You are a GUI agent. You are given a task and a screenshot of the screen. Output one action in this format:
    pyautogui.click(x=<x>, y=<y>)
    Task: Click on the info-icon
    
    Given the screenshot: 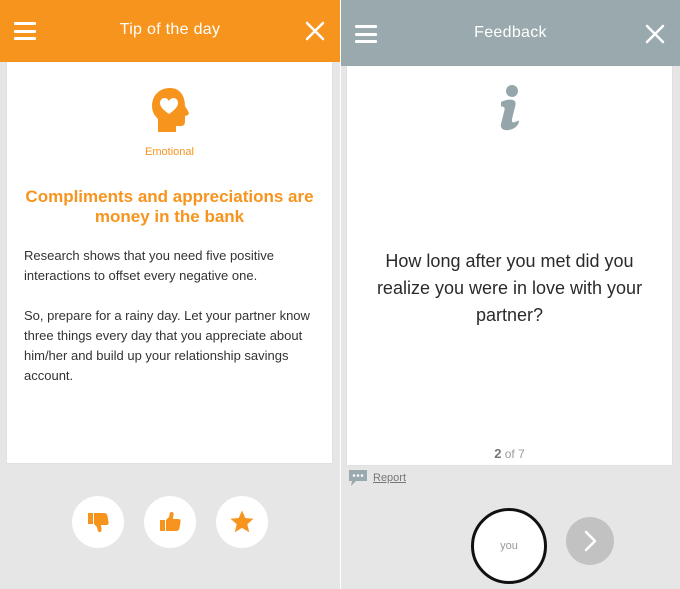 What is the action you would take?
    pyautogui.click(x=509, y=108)
    